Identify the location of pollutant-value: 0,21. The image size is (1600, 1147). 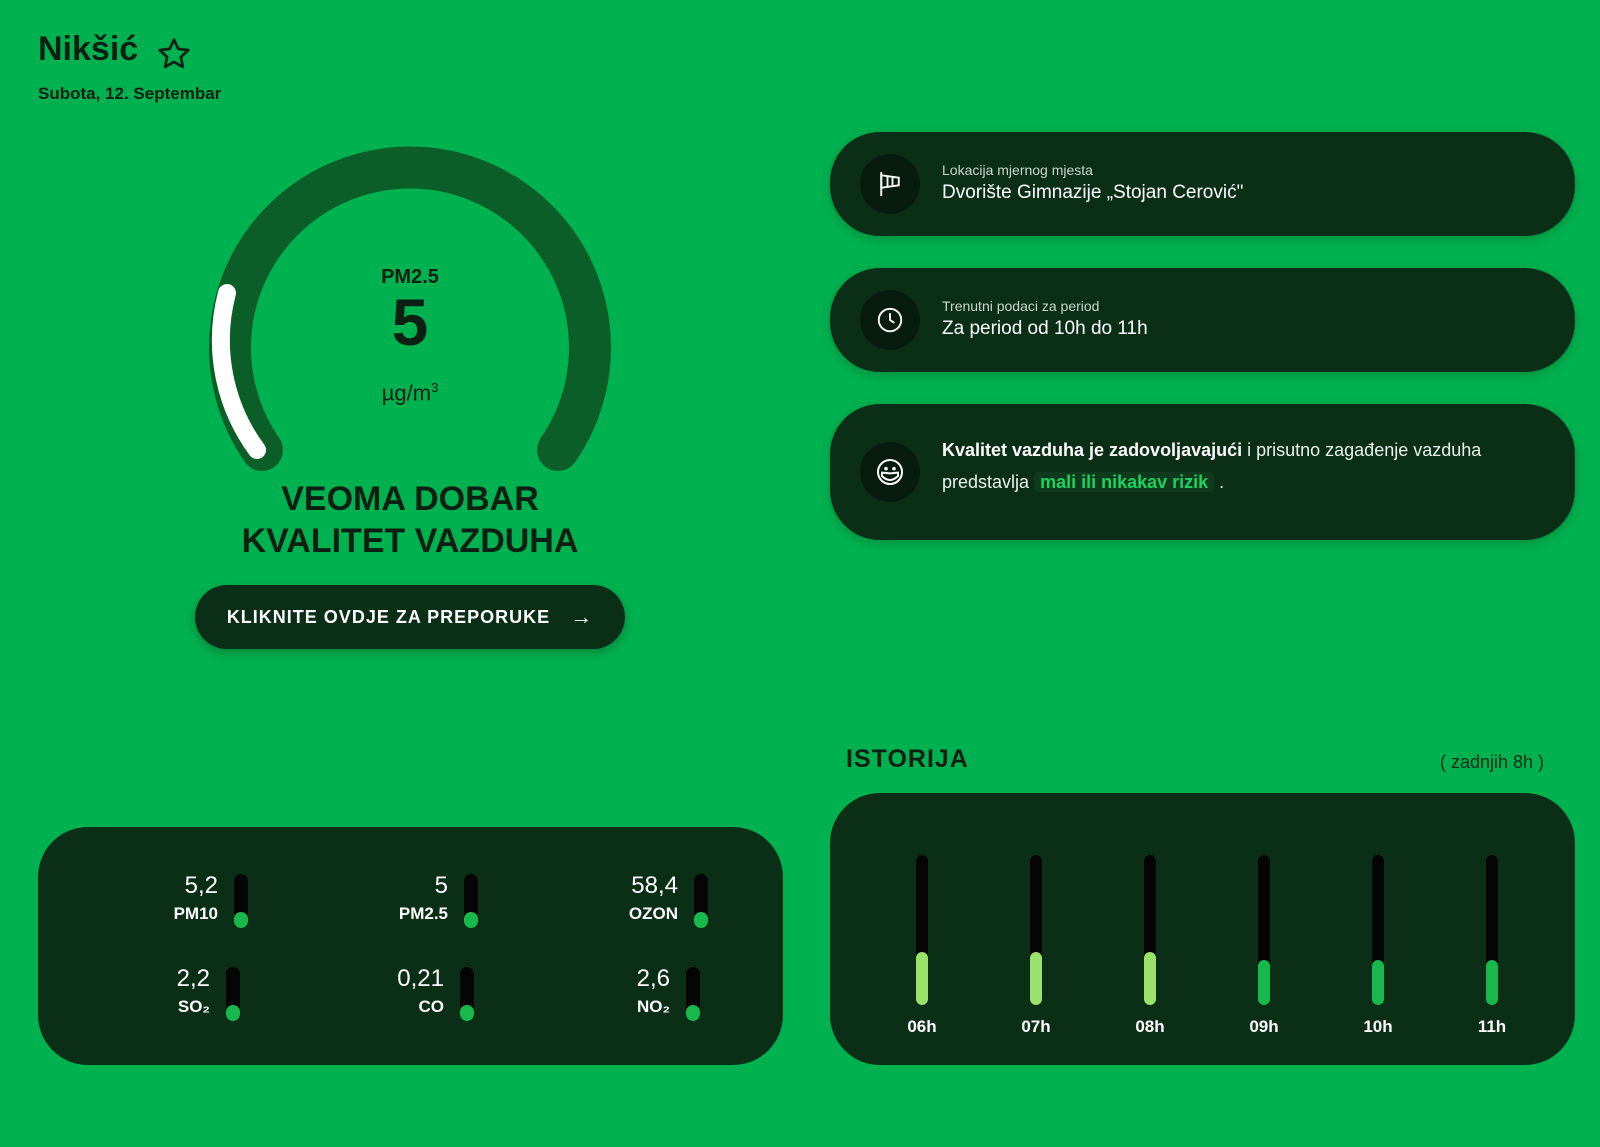
(420, 978).